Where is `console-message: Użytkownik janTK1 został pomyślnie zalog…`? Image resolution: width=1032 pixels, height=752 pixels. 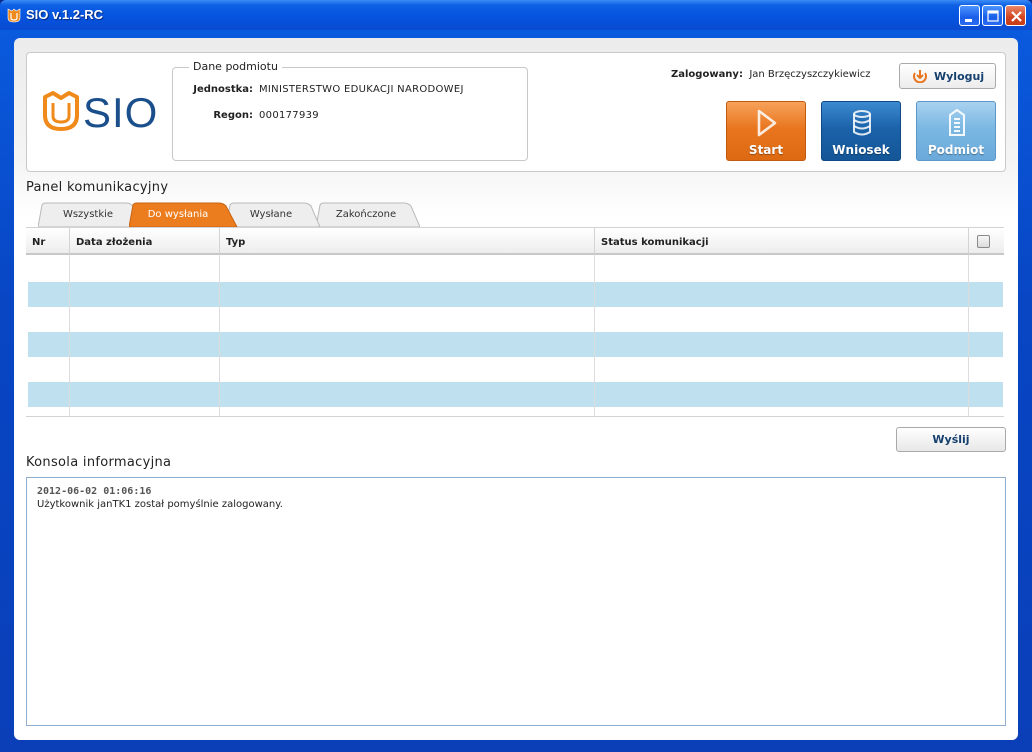
console-message: Użytkownik janTK1 został pomyślnie zalog… is located at coordinates (160, 504).